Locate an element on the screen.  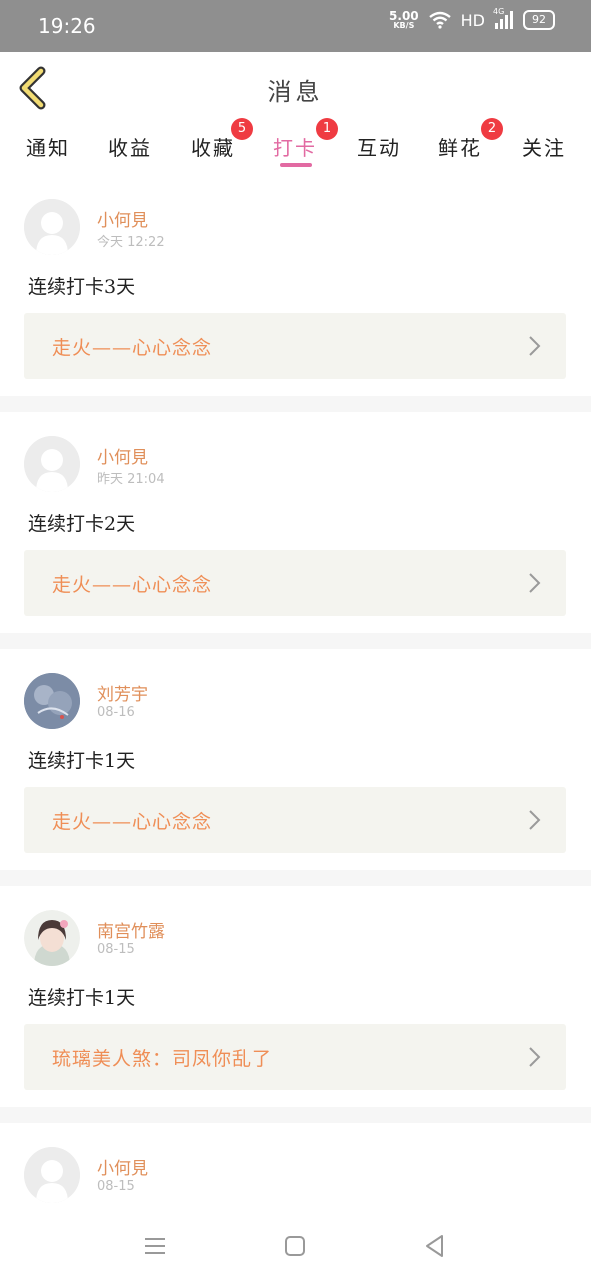
wifi-icon is located at coordinates (439, 20).